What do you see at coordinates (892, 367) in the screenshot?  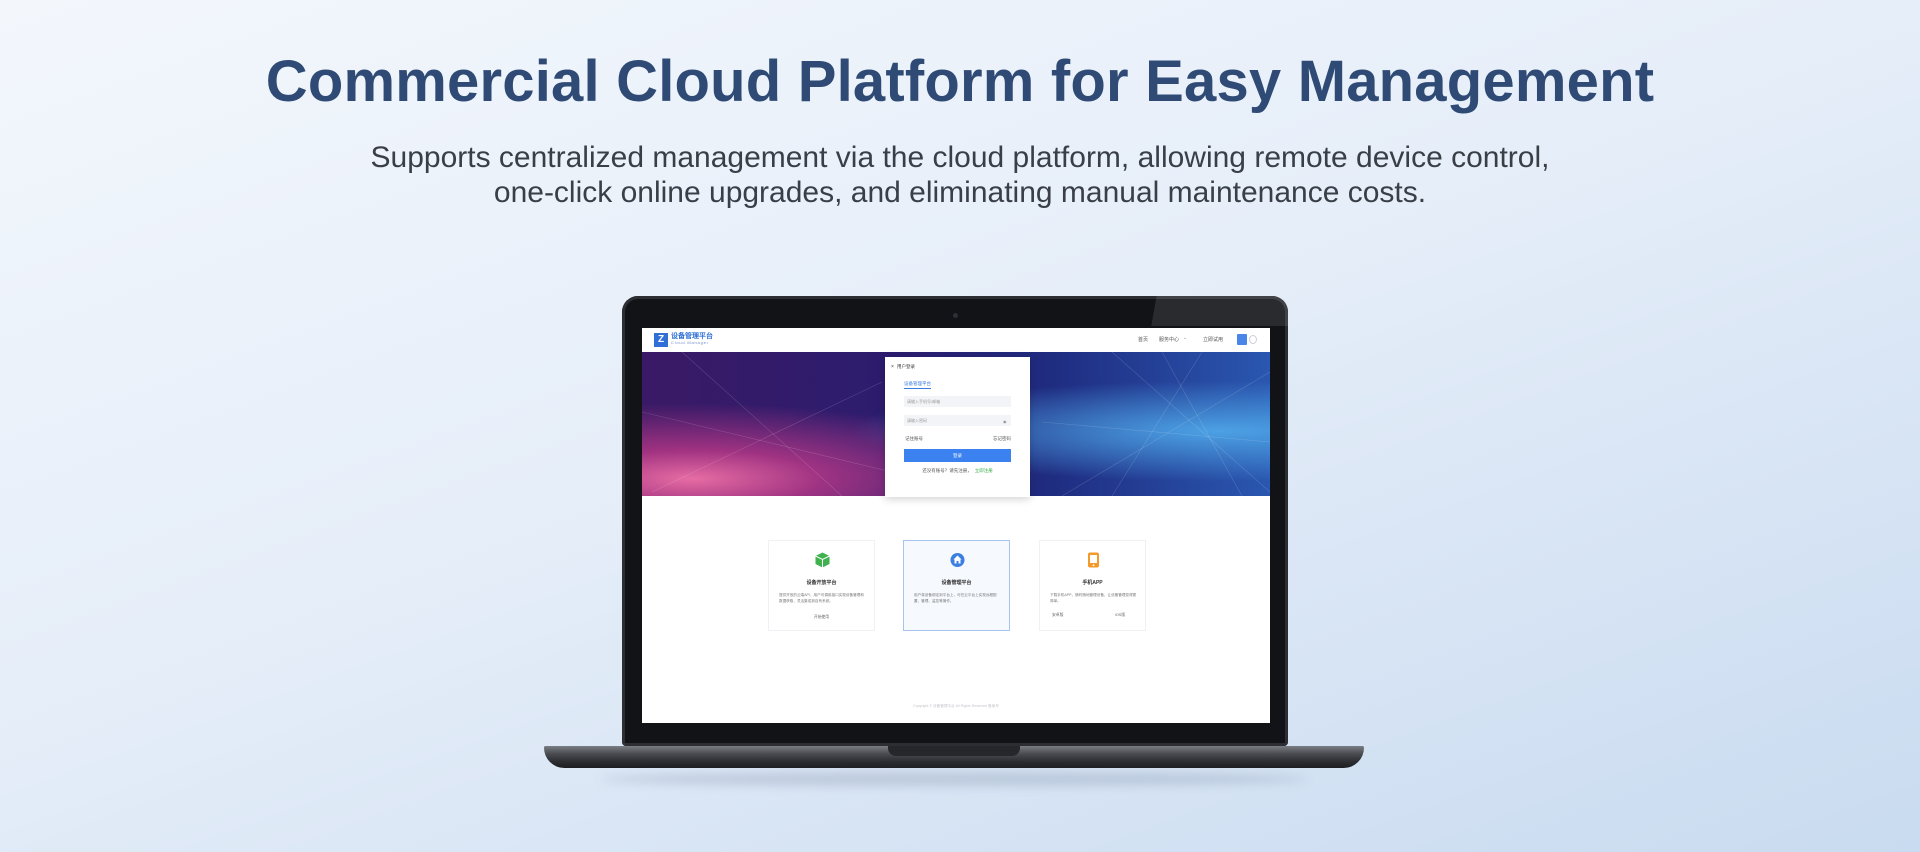 I see `close-icon: ×` at bounding box center [892, 367].